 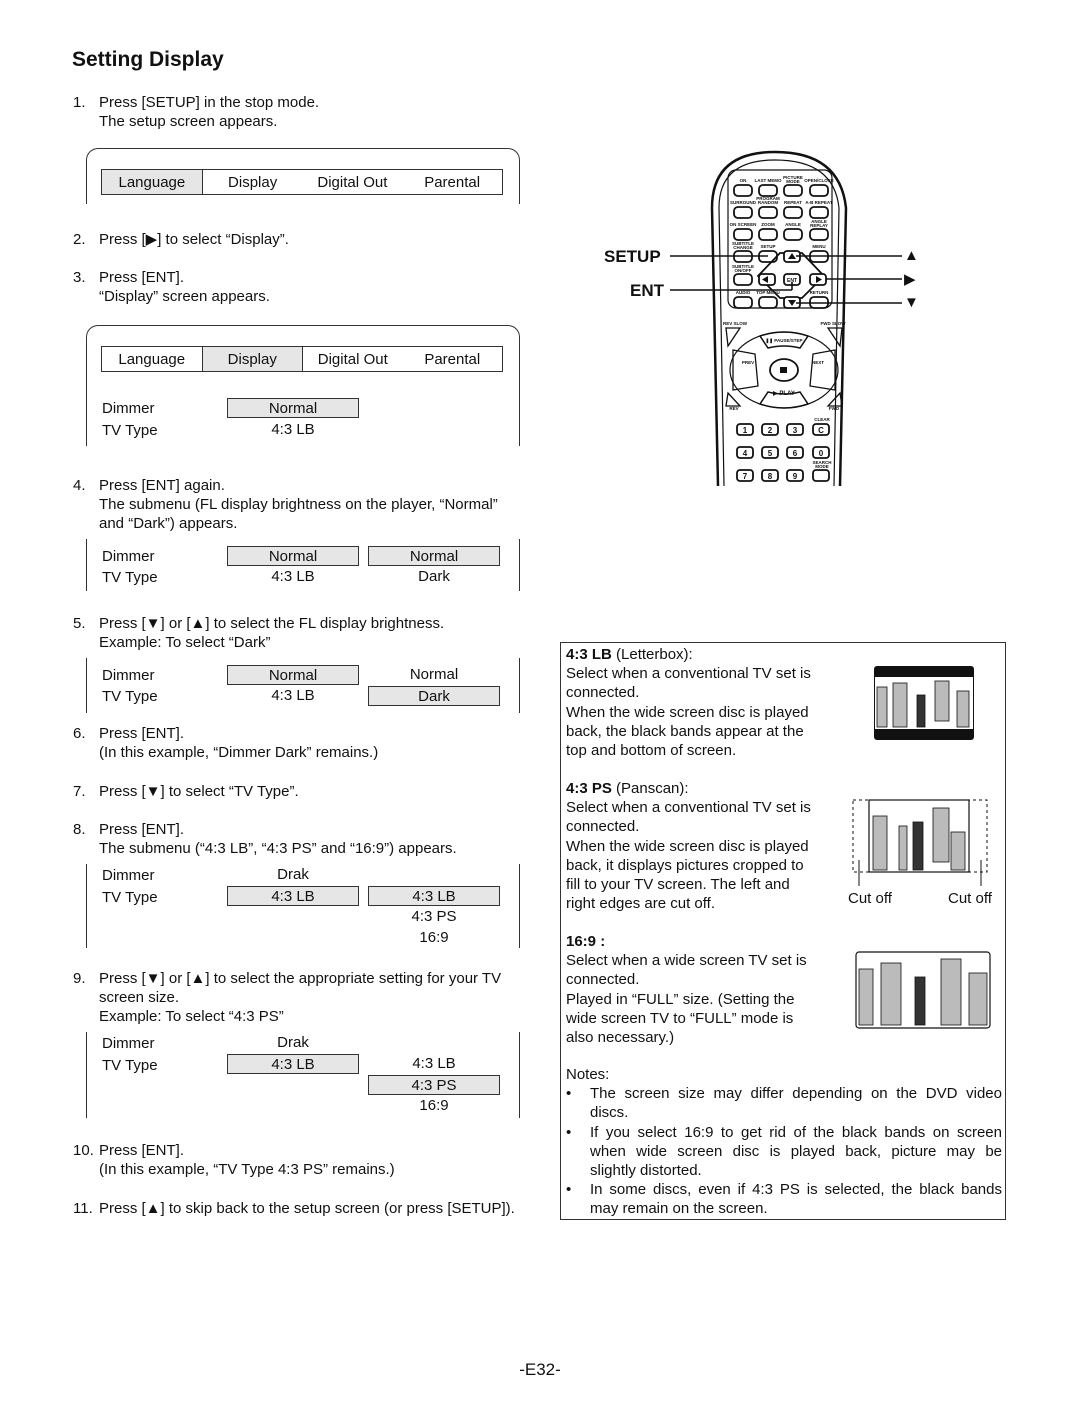 What do you see at coordinates (733, 337) in the screenshot?
I see `rev-slow-button` at bounding box center [733, 337].